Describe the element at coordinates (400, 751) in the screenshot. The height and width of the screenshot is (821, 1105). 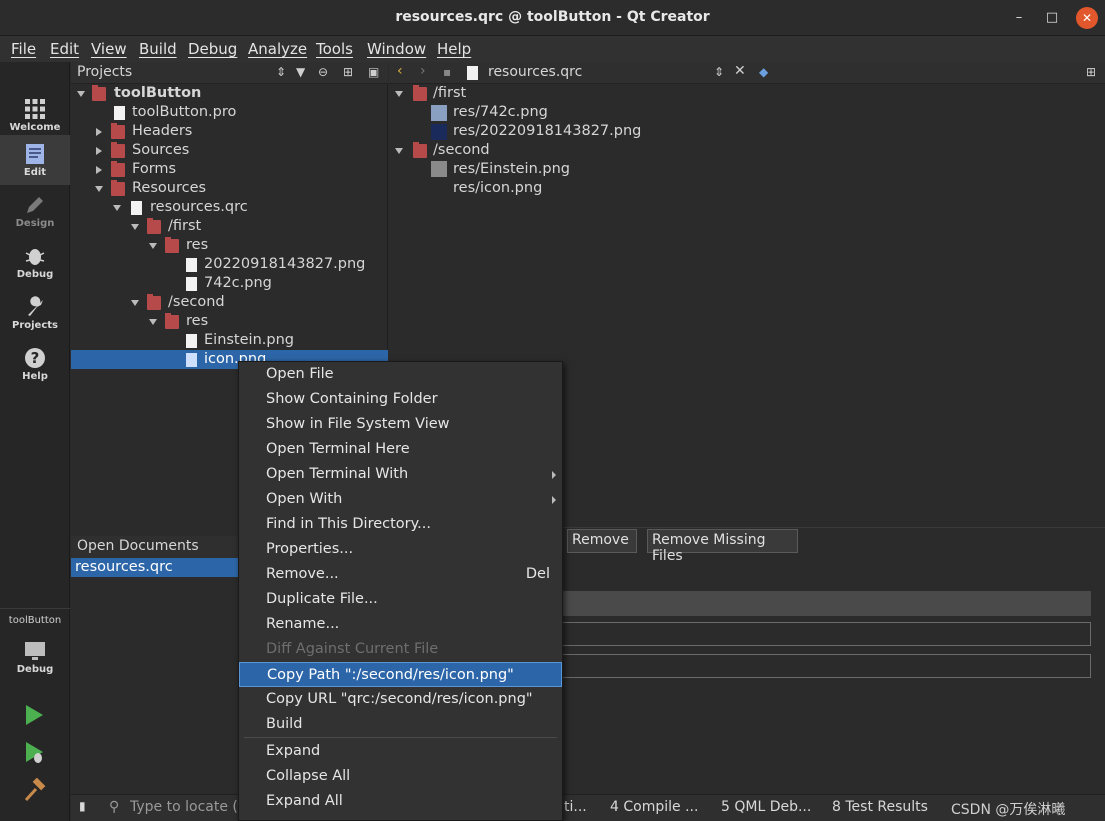
I see `menu-item-expand: Expand` at that location.